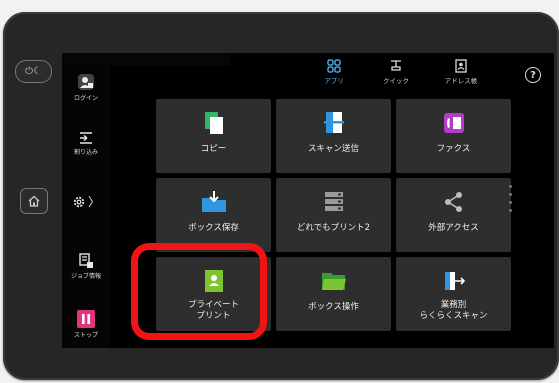 The image size is (559, 383). I want to click on tile-box-operate: ボックス操作, so click(333, 294).